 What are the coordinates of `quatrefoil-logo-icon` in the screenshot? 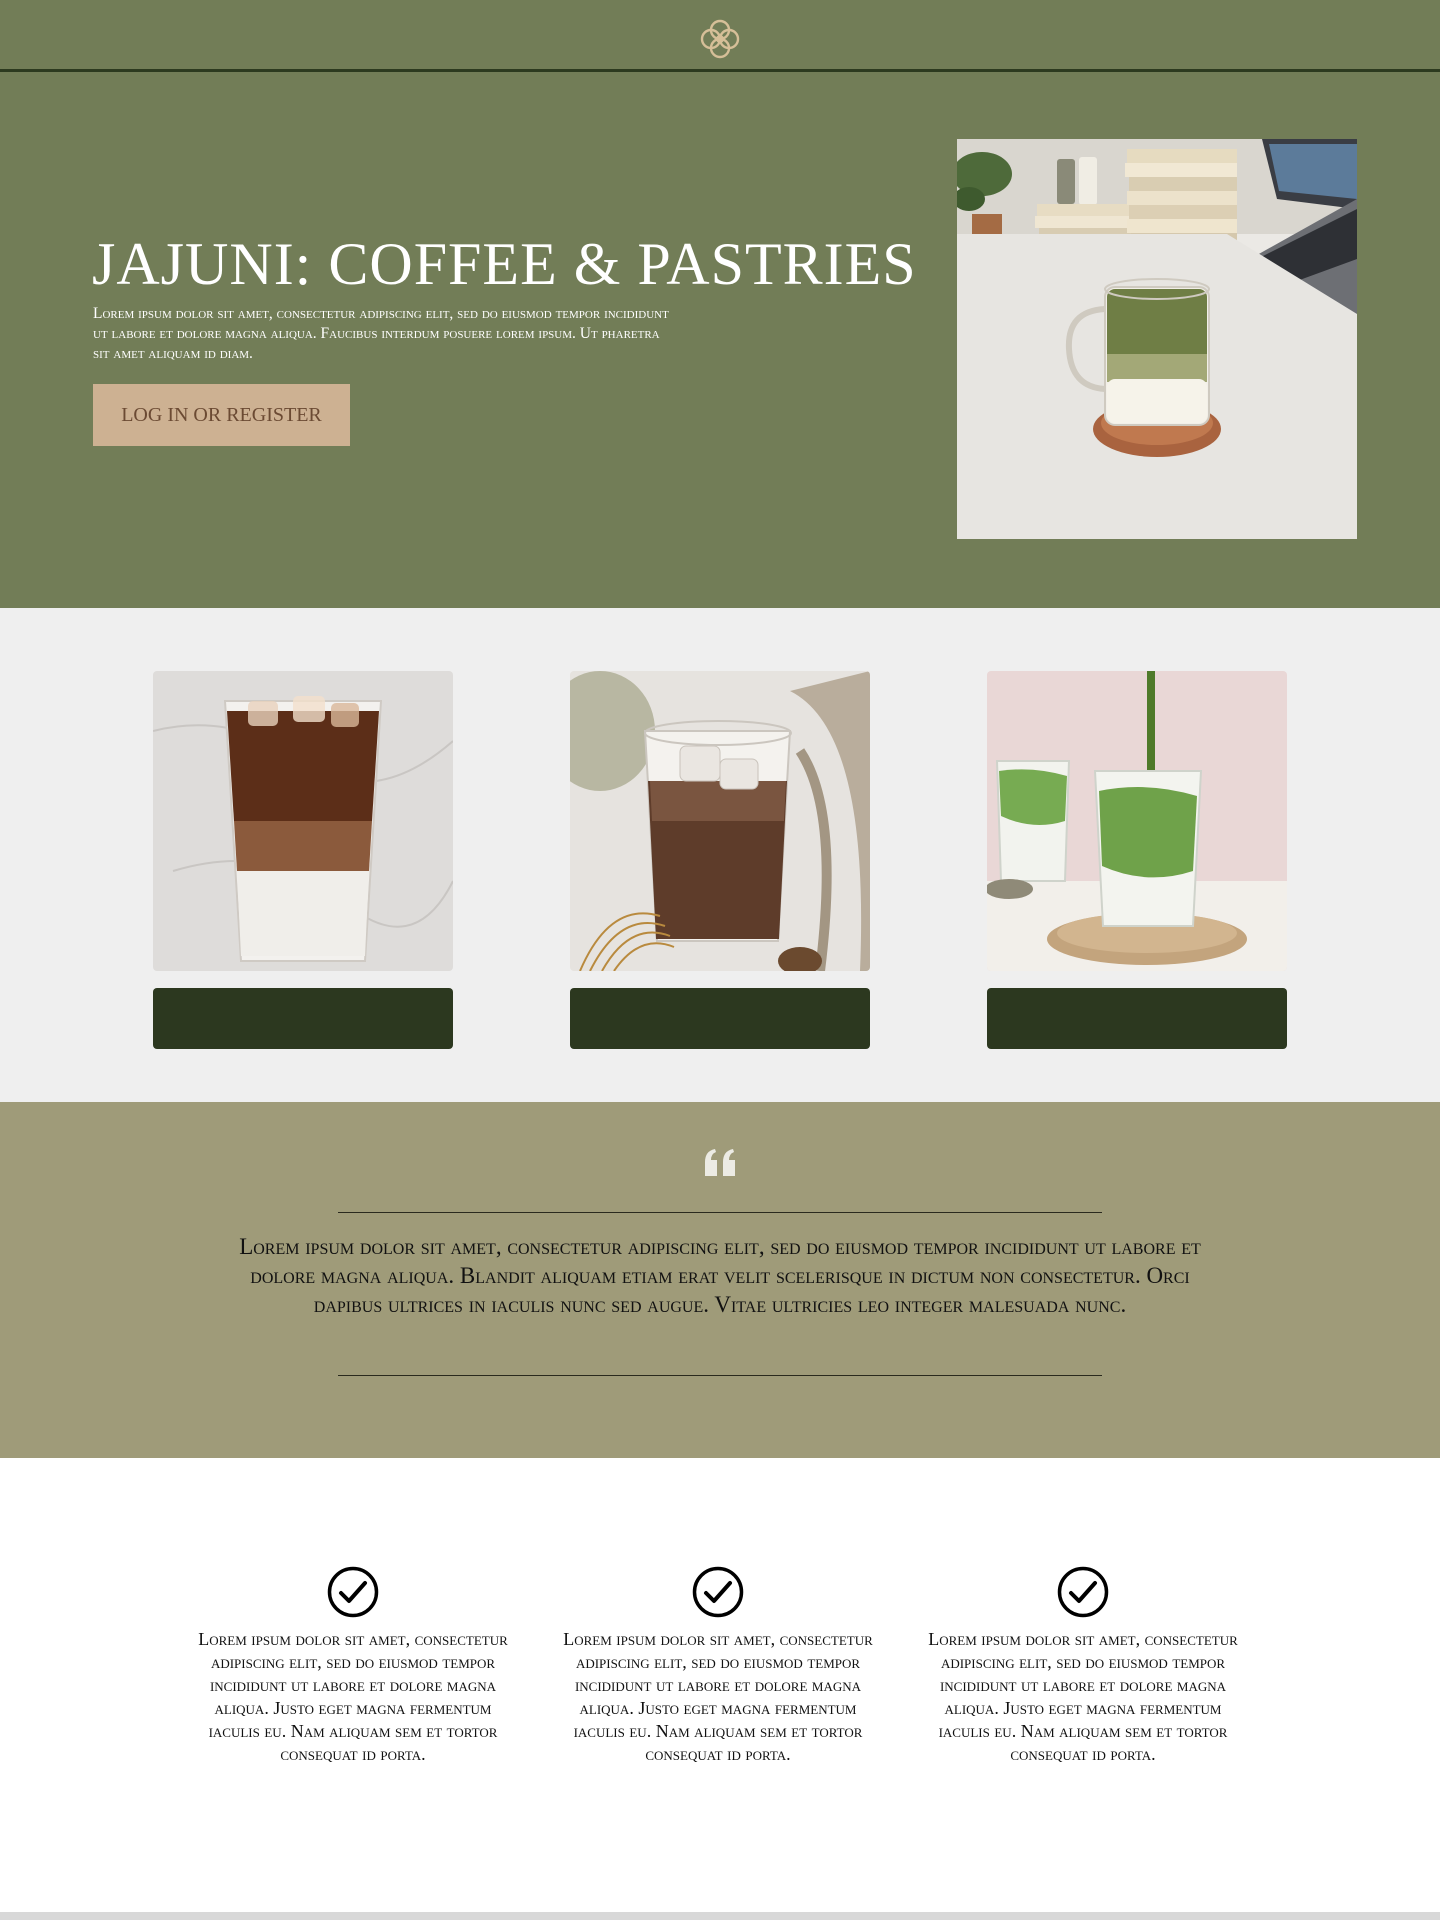 It's located at (720, 39).